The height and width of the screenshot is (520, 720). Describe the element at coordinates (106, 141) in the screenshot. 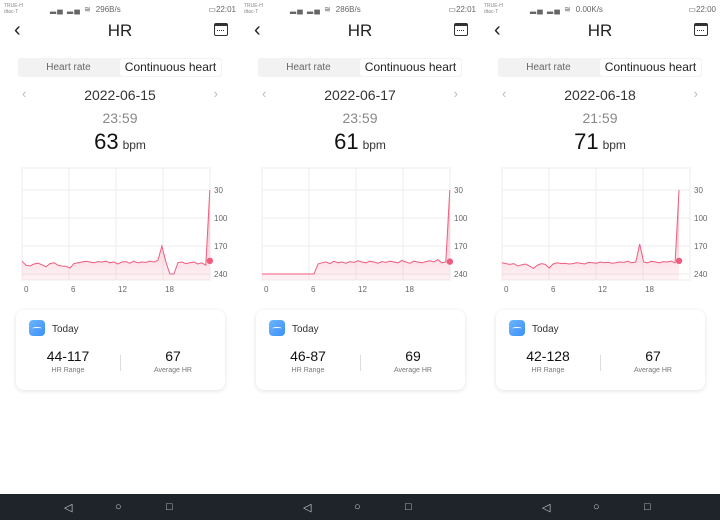

I see `bpm-value: 63` at that location.